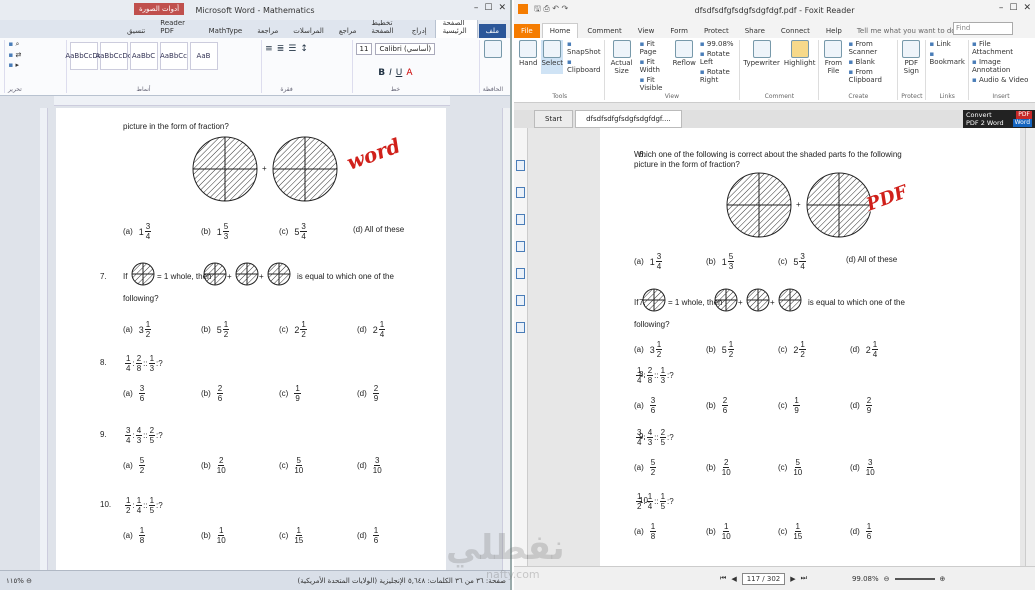 The width and height of the screenshot is (1035, 590). Describe the element at coordinates (943, 579) in the screenshot. I see `zoom-in-icon: ⊕` at that location.